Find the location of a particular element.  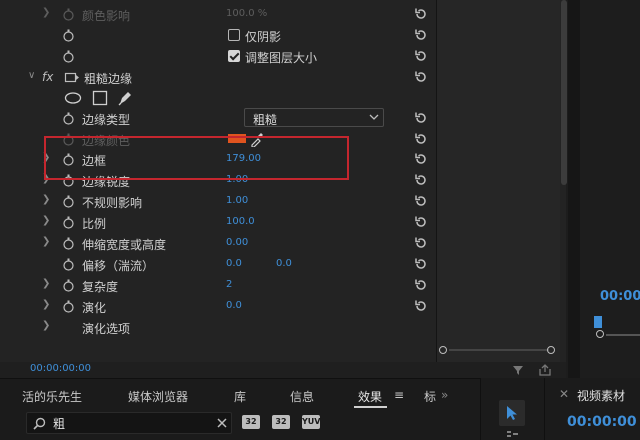

prop-label: 边缘类型 is located at coordinates (106, 120).